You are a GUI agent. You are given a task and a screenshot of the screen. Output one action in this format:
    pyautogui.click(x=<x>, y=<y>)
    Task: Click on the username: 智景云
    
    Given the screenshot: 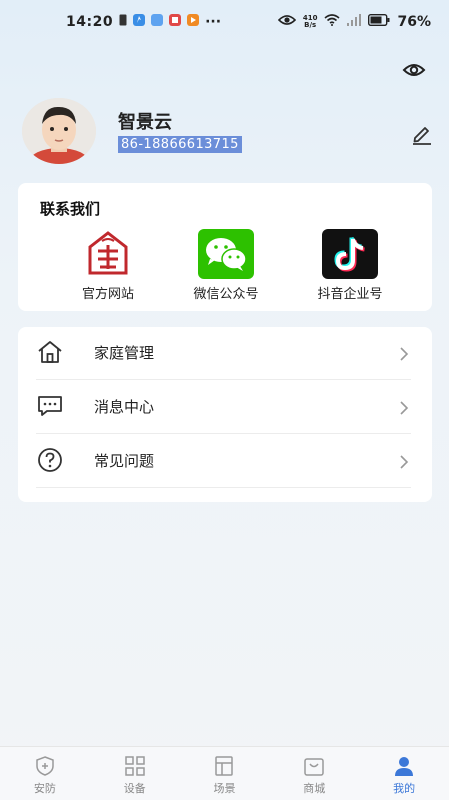 What is the action you would take?
    pyautogui.click(x=145, y=122)
    